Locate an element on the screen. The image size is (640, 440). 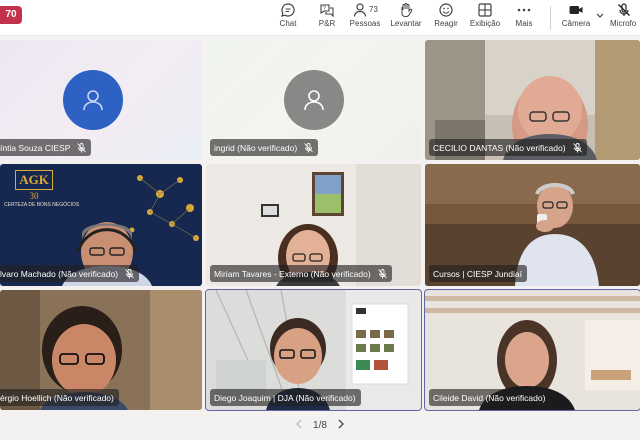
participant-name-tag: íntia Souza CIESP is located at coordinates (46, 147).